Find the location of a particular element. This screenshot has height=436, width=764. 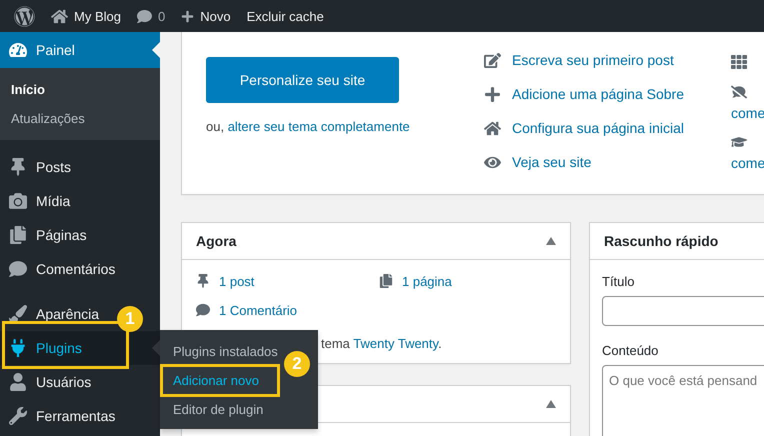

content-textarea: O que você está pensand is located at coordinates (683, 400).